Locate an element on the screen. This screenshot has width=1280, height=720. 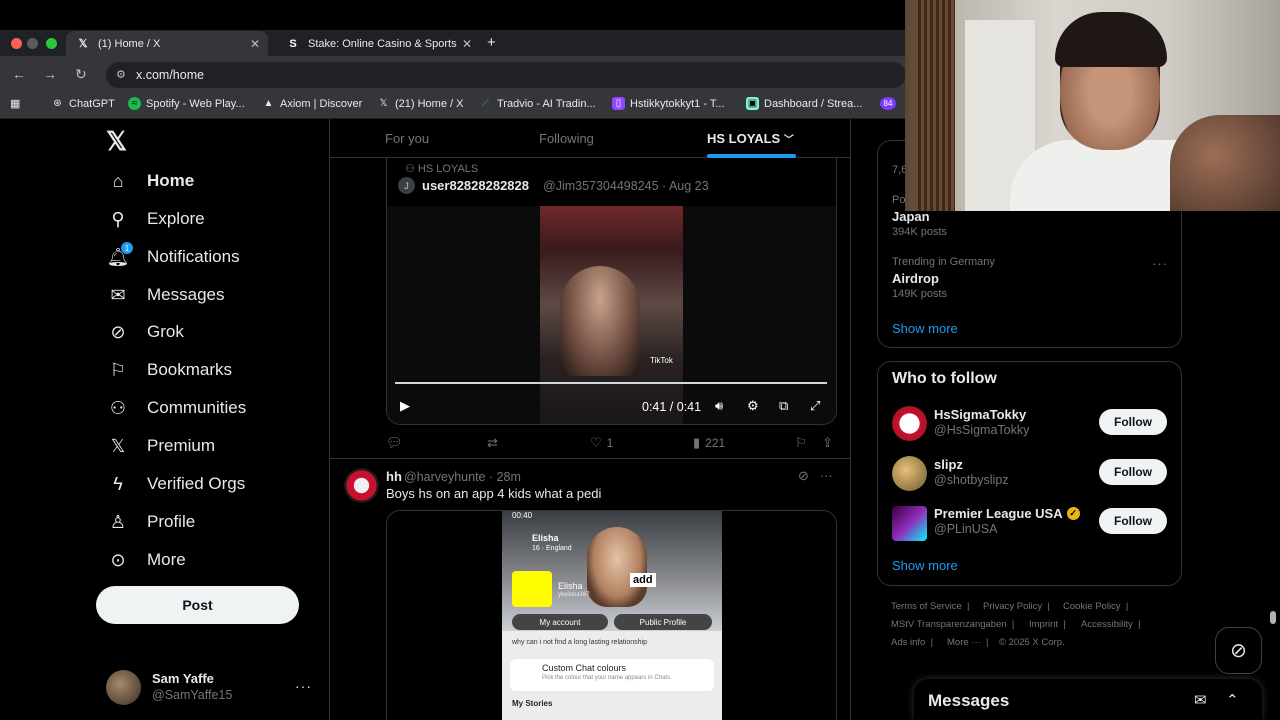
minimize-window-button is located at coordinates (32, 43).